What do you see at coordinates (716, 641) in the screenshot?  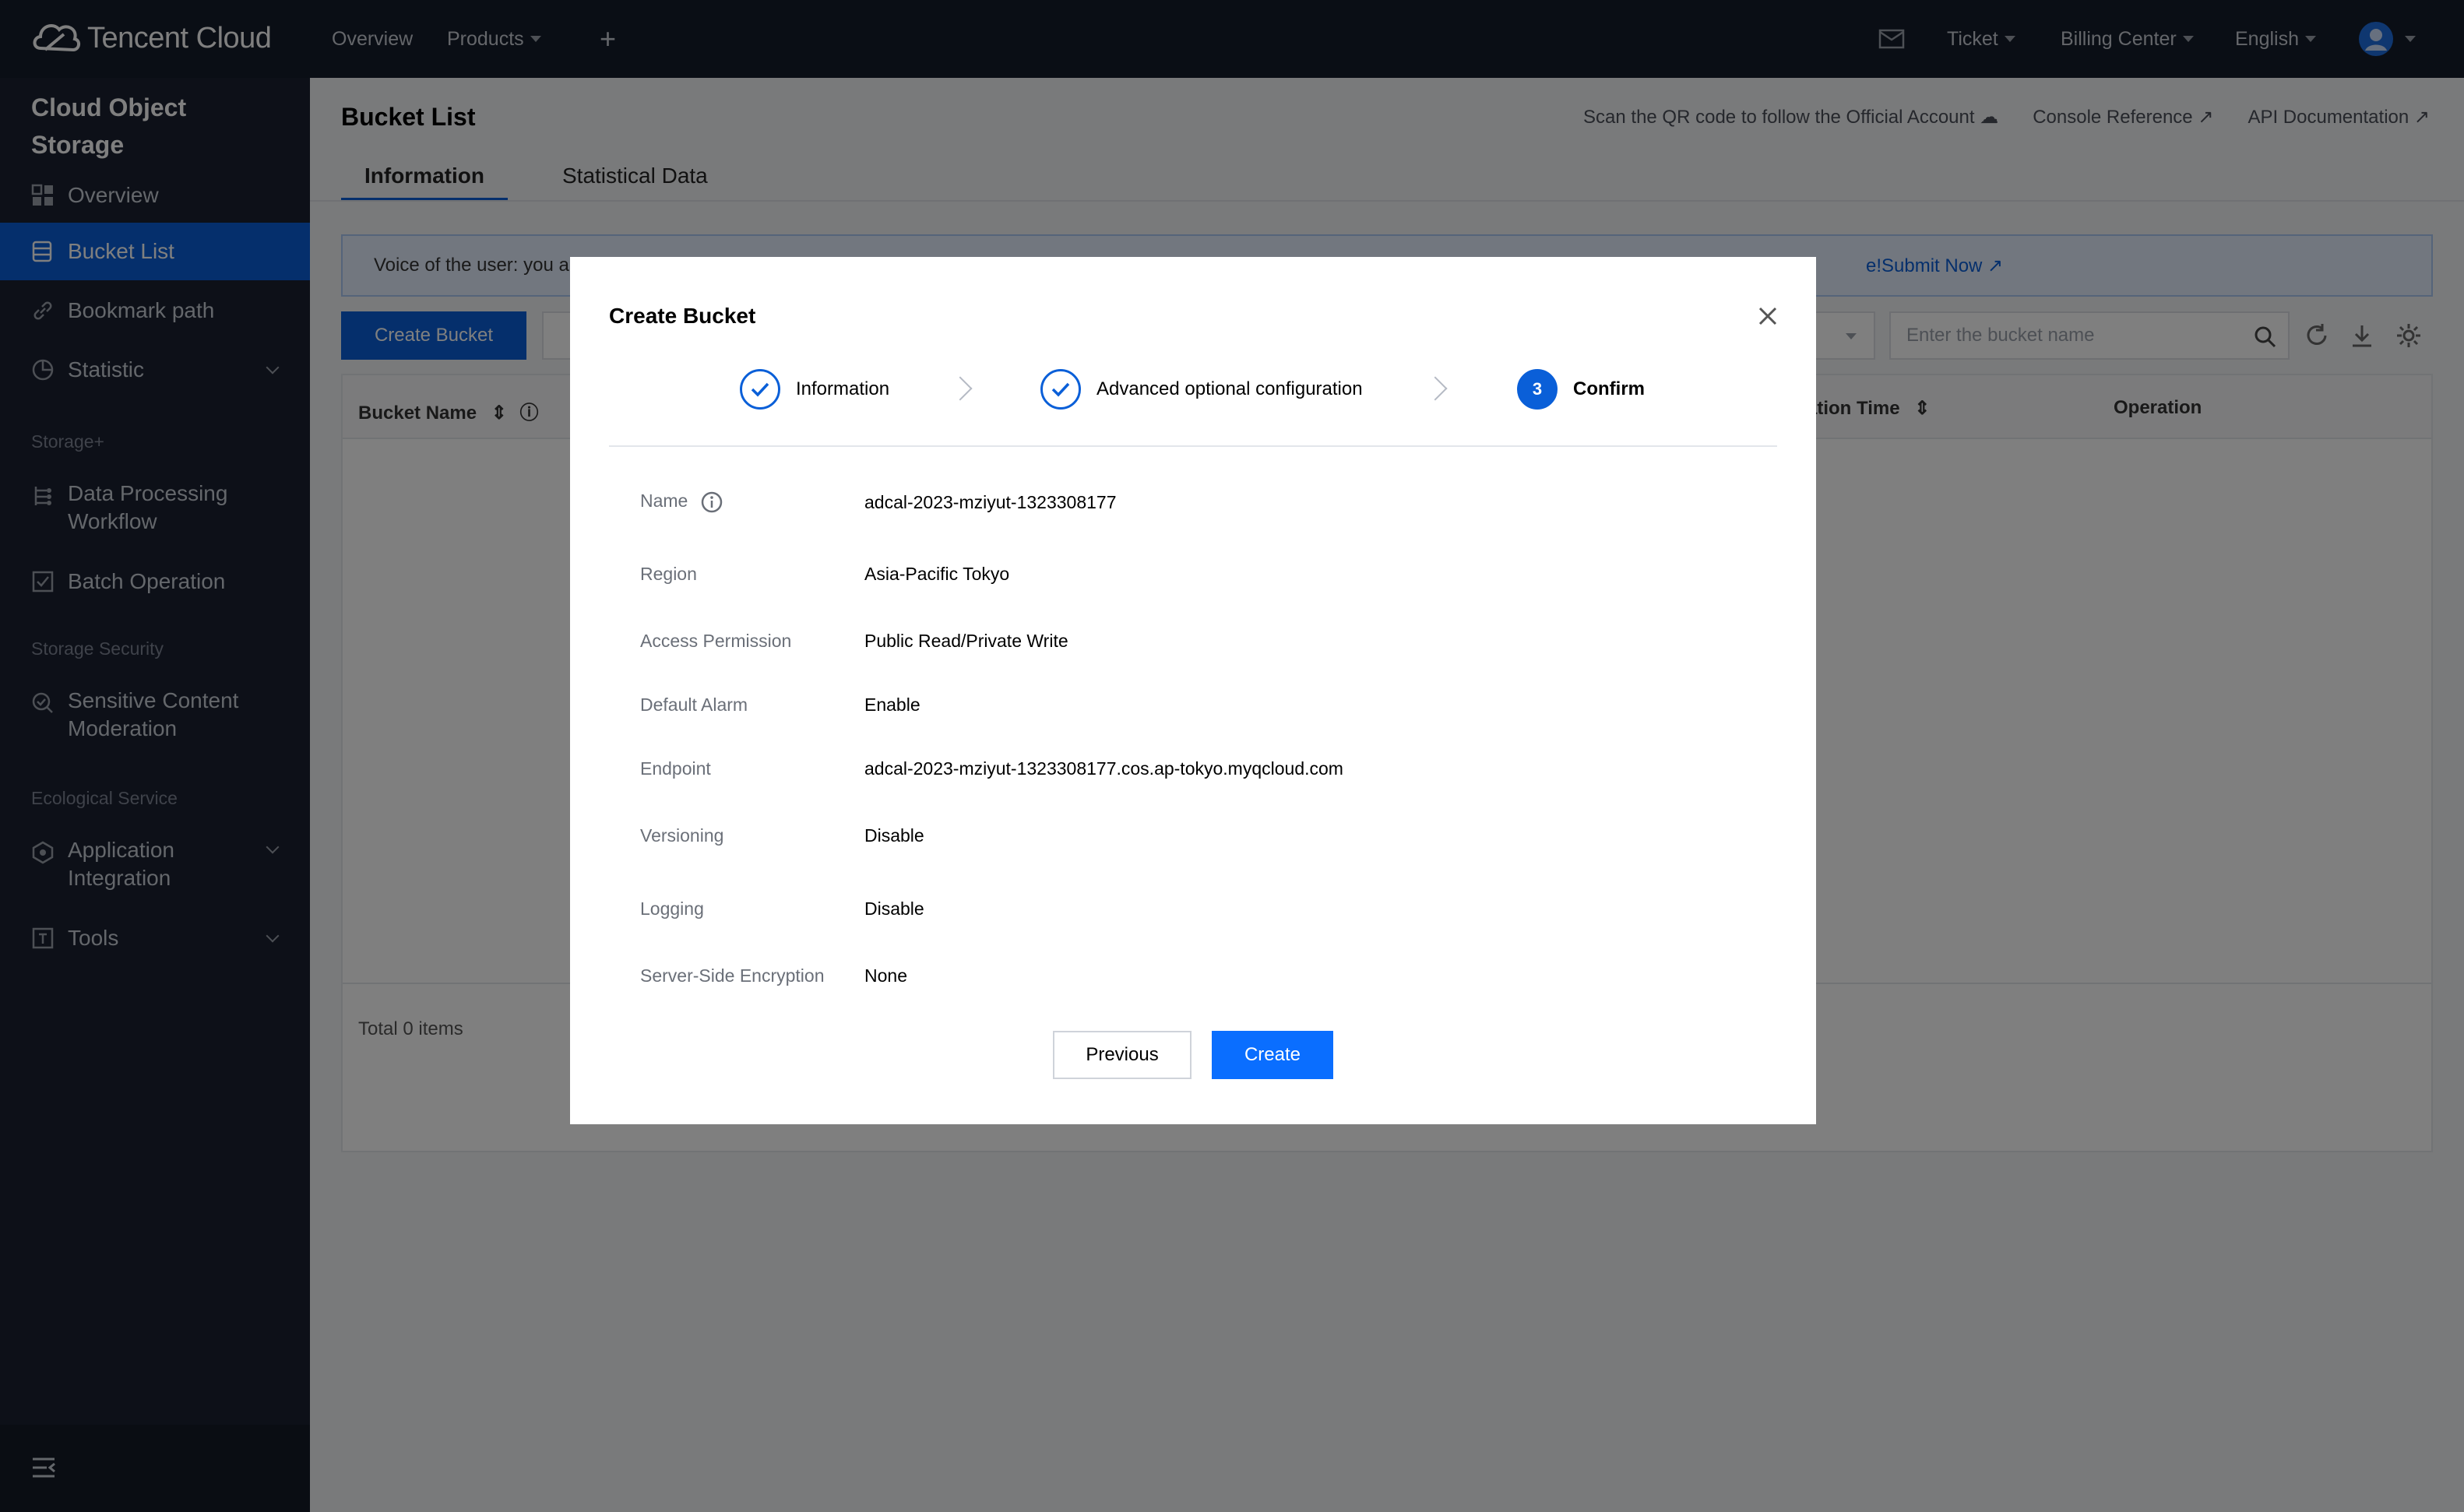 I see `field-label-access-permission: Access Permission` at bounding box center [716, 641].